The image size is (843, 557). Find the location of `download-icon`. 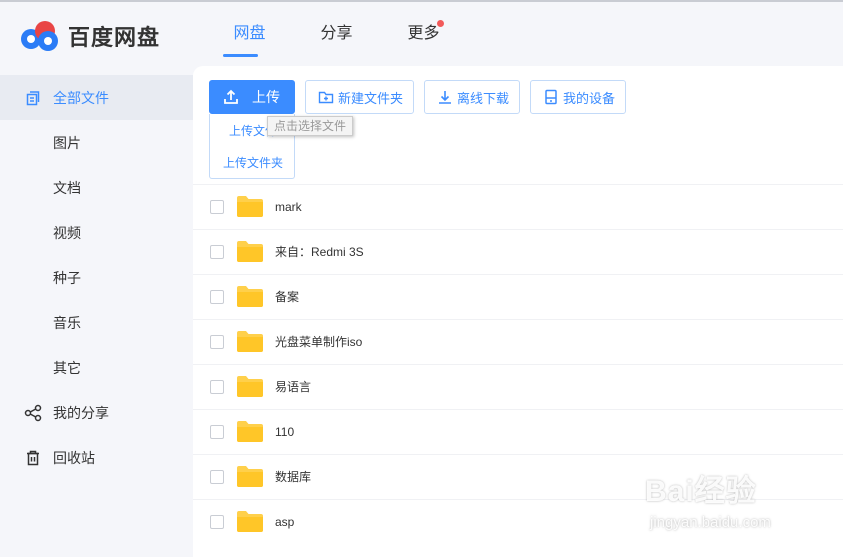

download-icon is located at coordinates (445, 97).